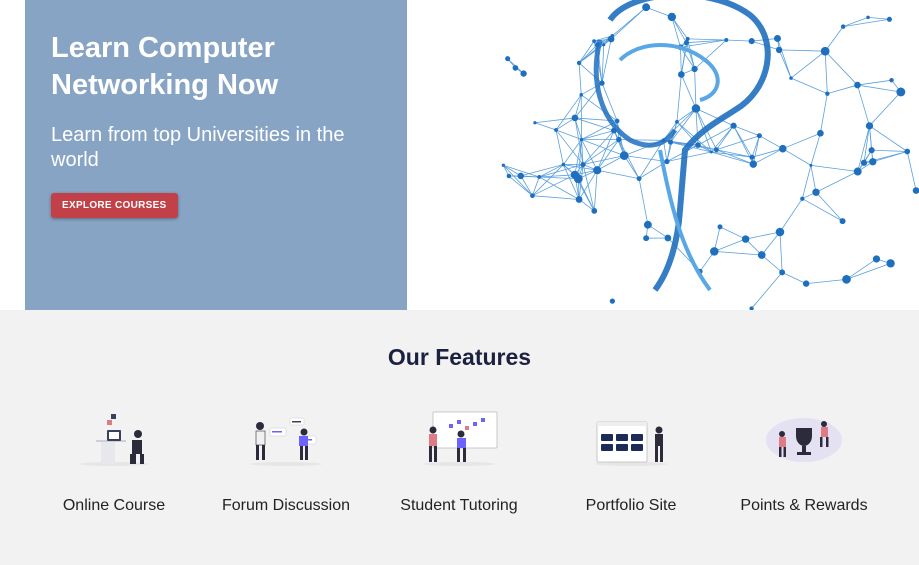  I want to click on hero-title: Learn Computer Networking Now, so click(165, 66).